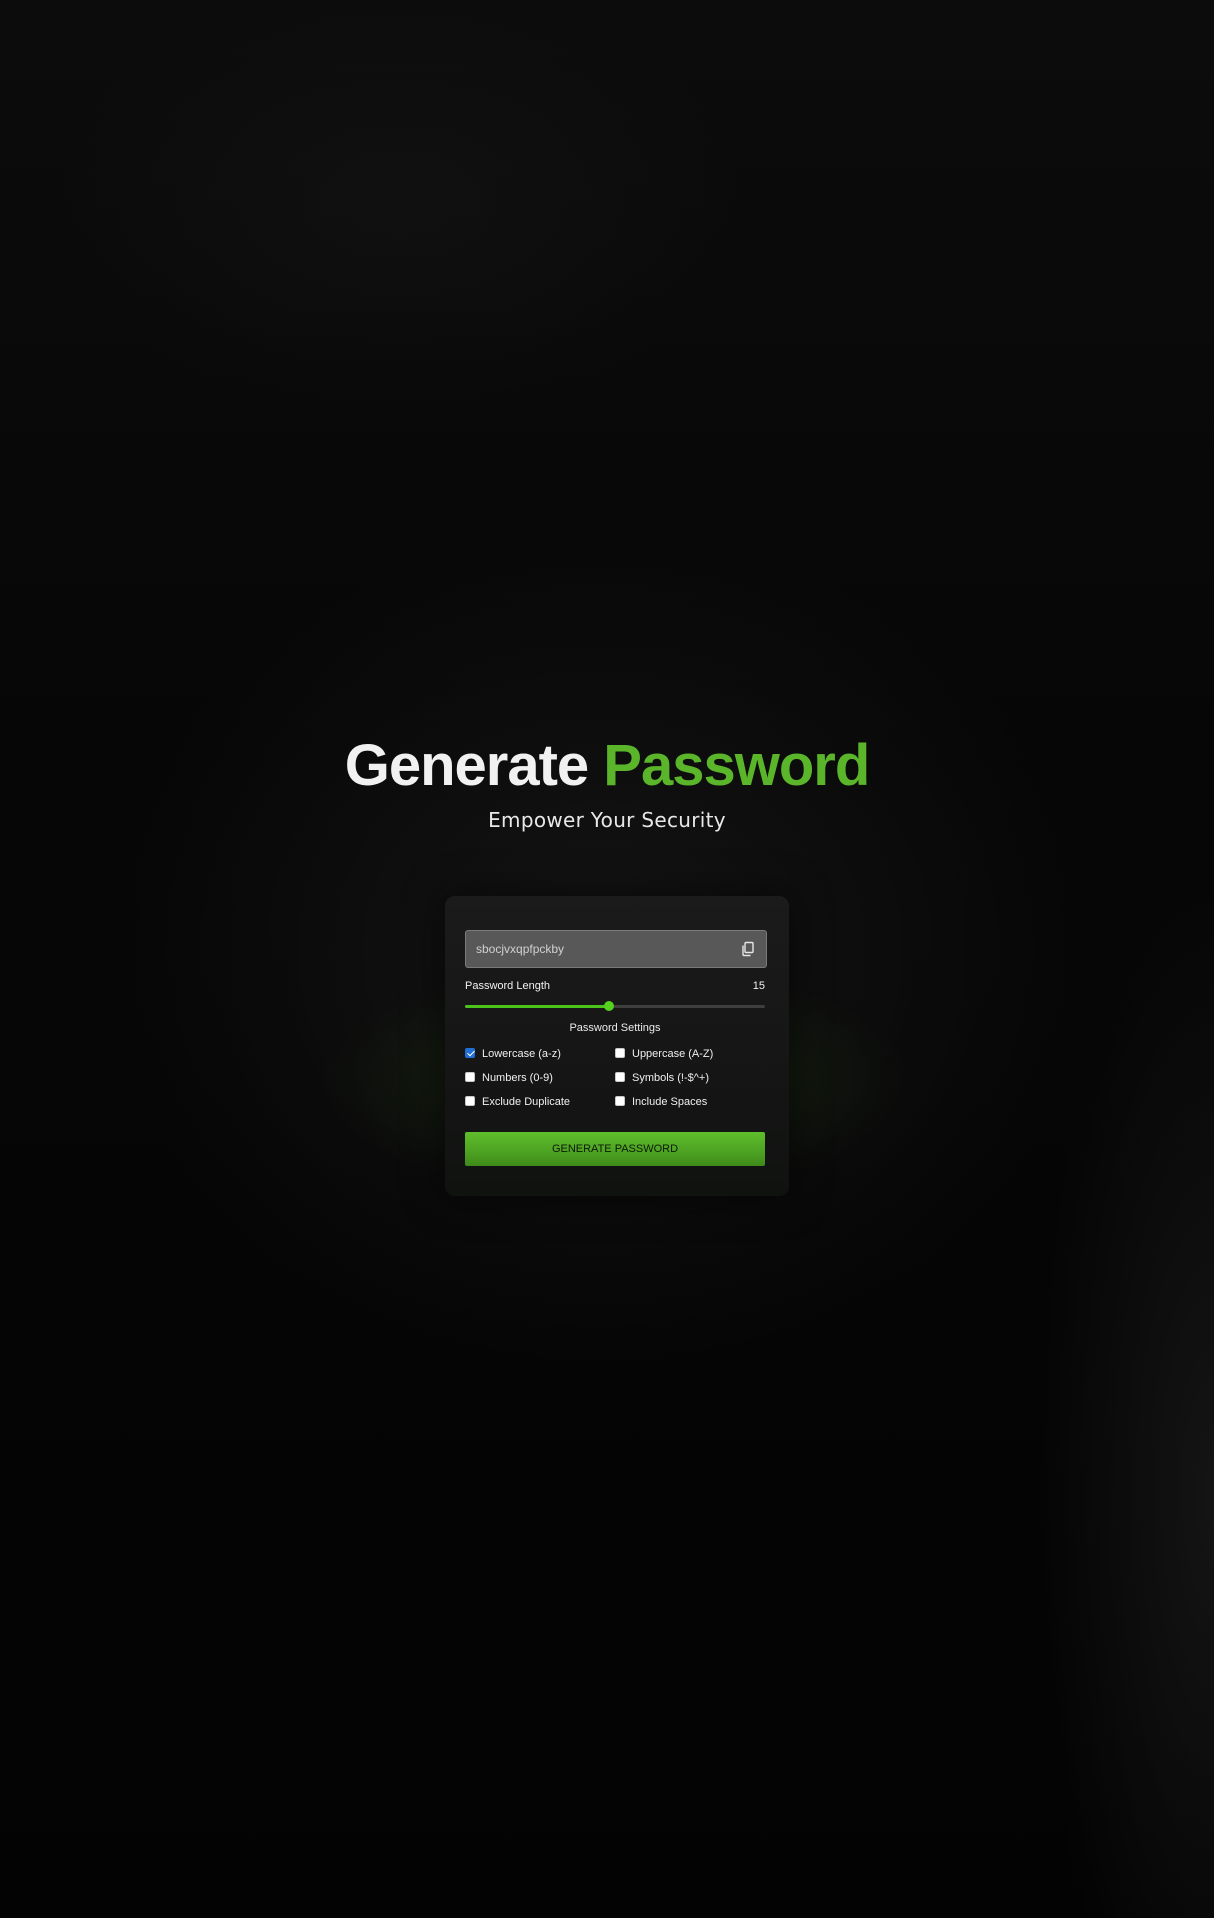 This screenshot has width=1214, height=1918. What do you see at coordinates (466, 765) in the screenshot?
I see `page-title-part-1: Generate` at bounding box center [466, 765].